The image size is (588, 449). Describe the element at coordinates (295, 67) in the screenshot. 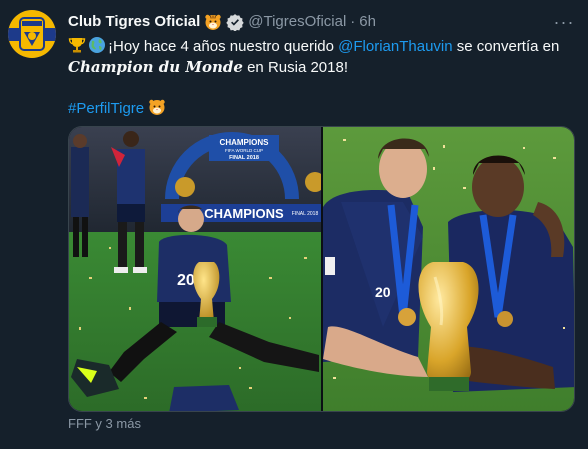

I see `tweet-text-part: en Rusia 2018!` at that location.